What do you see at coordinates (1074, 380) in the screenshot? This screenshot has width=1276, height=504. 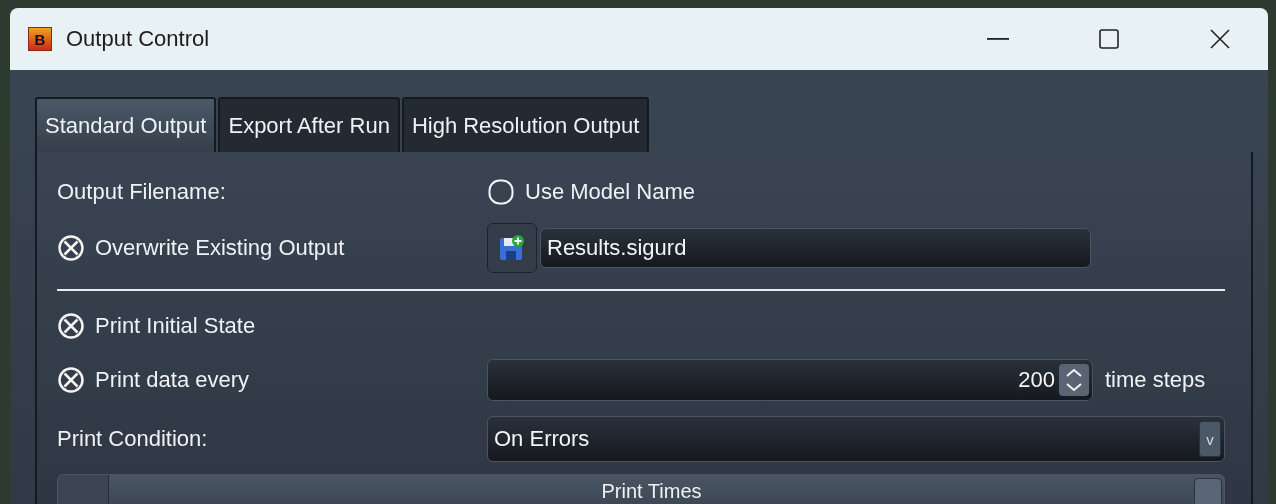 I see `spin-arrows-icon` at bounding box center [1074, 380].